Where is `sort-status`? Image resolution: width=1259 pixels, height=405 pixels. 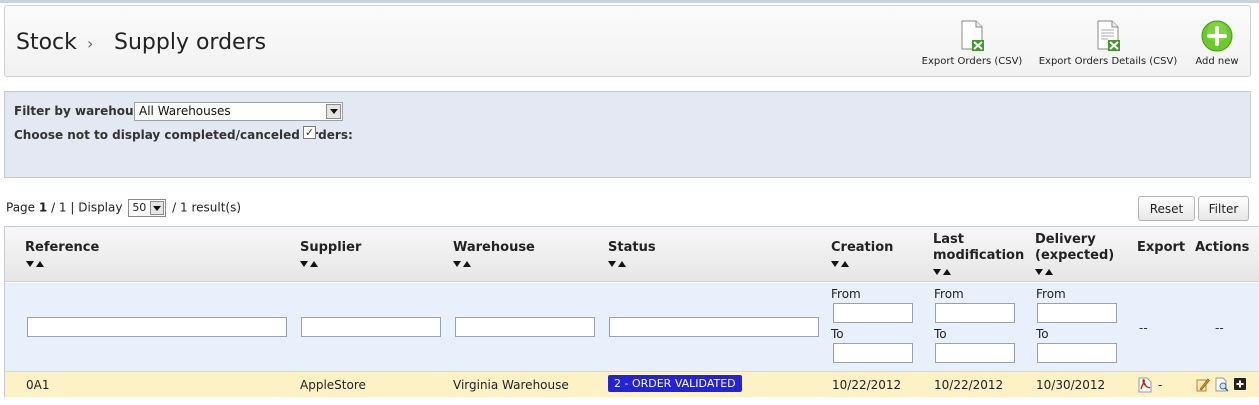
sort-status is located at coordinates (617, 264).